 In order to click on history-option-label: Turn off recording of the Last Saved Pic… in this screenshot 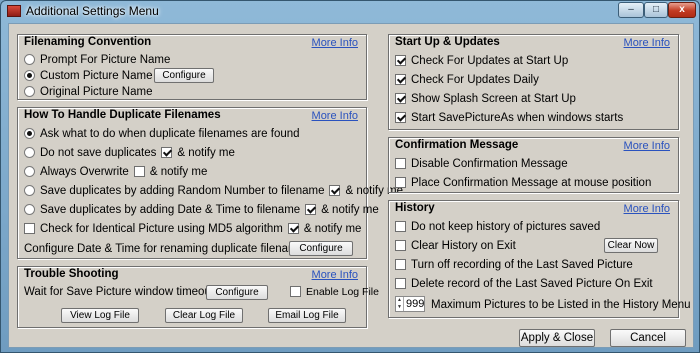, I will do `click(522, 264)`.